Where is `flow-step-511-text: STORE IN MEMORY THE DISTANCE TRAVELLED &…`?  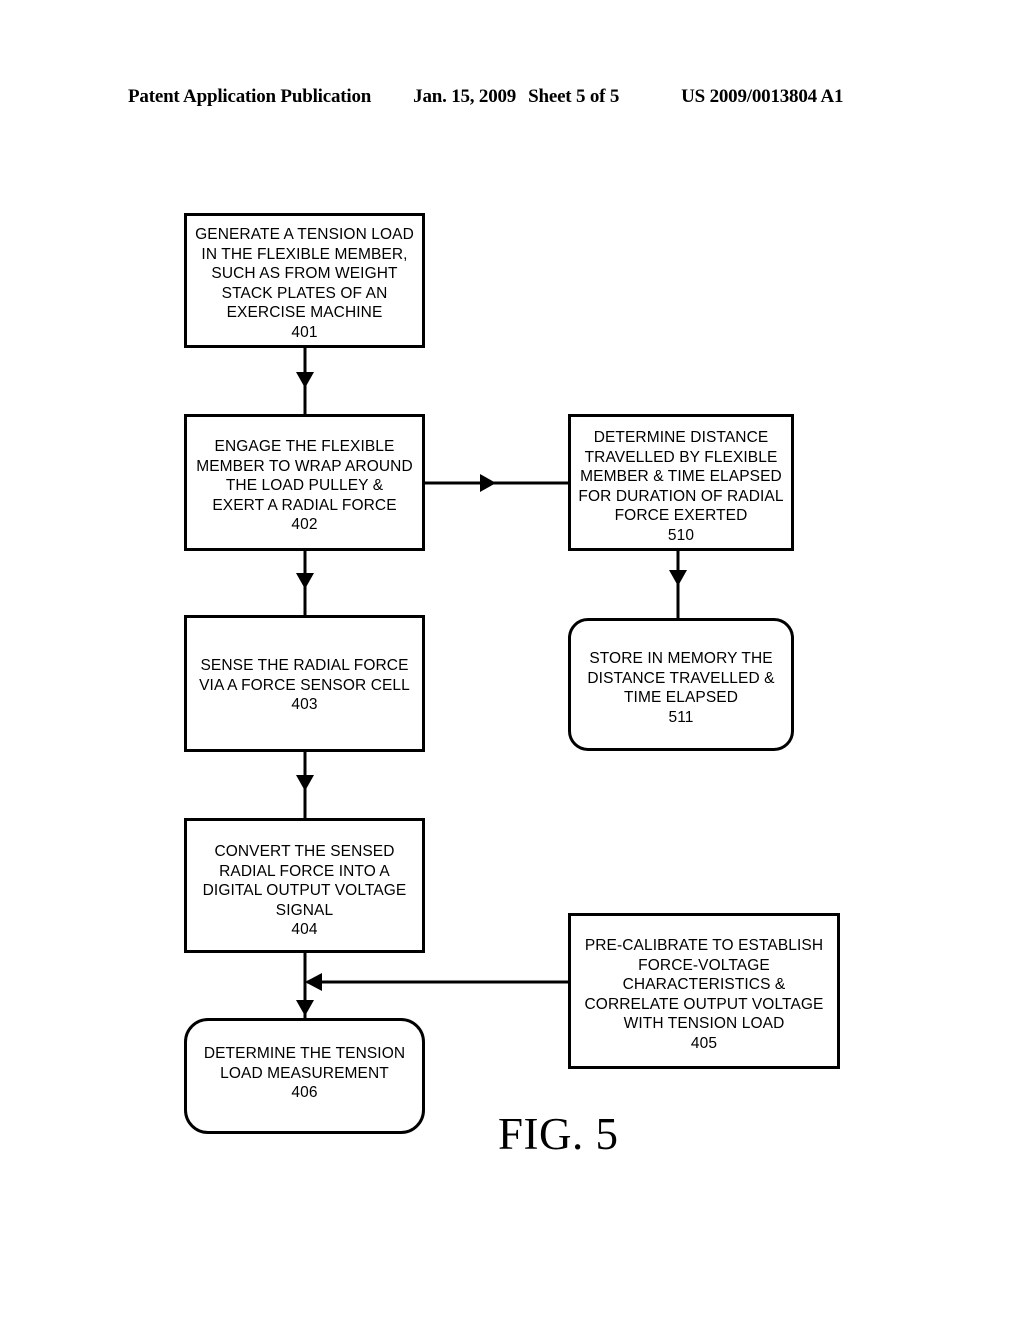 flow-step-511-text: STORE IN MEMORY THE DISTANCE TRAVELLED &… is located at coordinates (681, 688).